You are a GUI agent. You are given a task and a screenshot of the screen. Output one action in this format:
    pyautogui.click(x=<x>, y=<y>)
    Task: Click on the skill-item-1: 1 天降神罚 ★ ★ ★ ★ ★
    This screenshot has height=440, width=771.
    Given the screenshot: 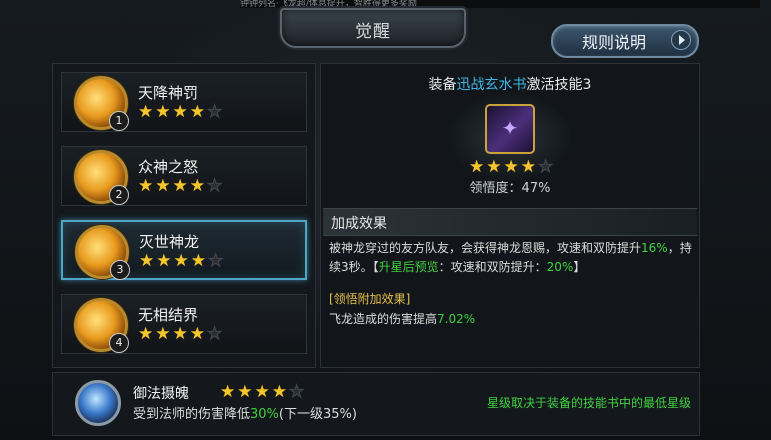 What is the action you would take?
    pyautogui.click(x=184, y=102)
    